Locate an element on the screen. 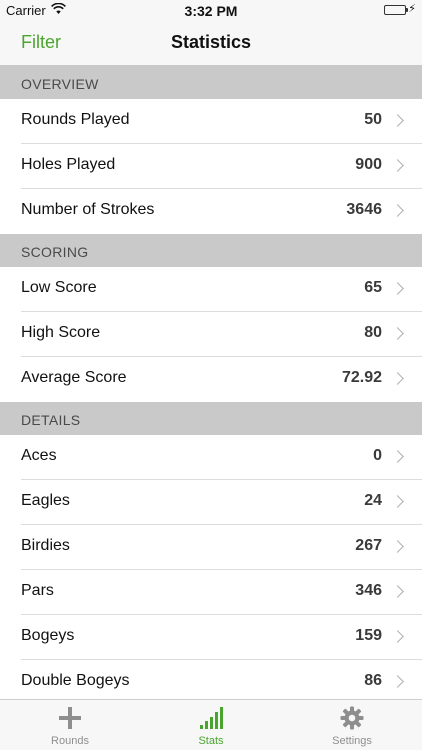 The height and width of the screenshot is (750, 422). stat-row-average-score: Average Score 72.92 is located at coordinates (211, 379).